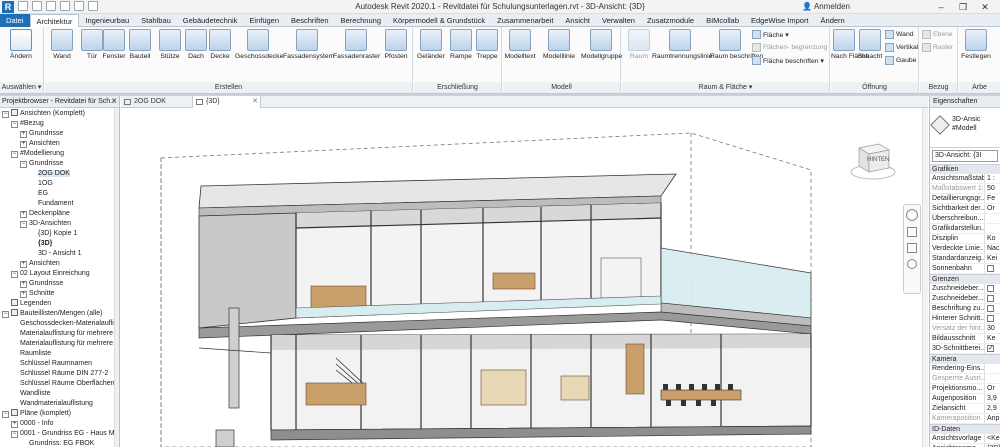 The image size is (1000, 447). Describe the element at coordinates (259, 45) in the screenshot. I see `floor-button: Geschossdecke` at that location.